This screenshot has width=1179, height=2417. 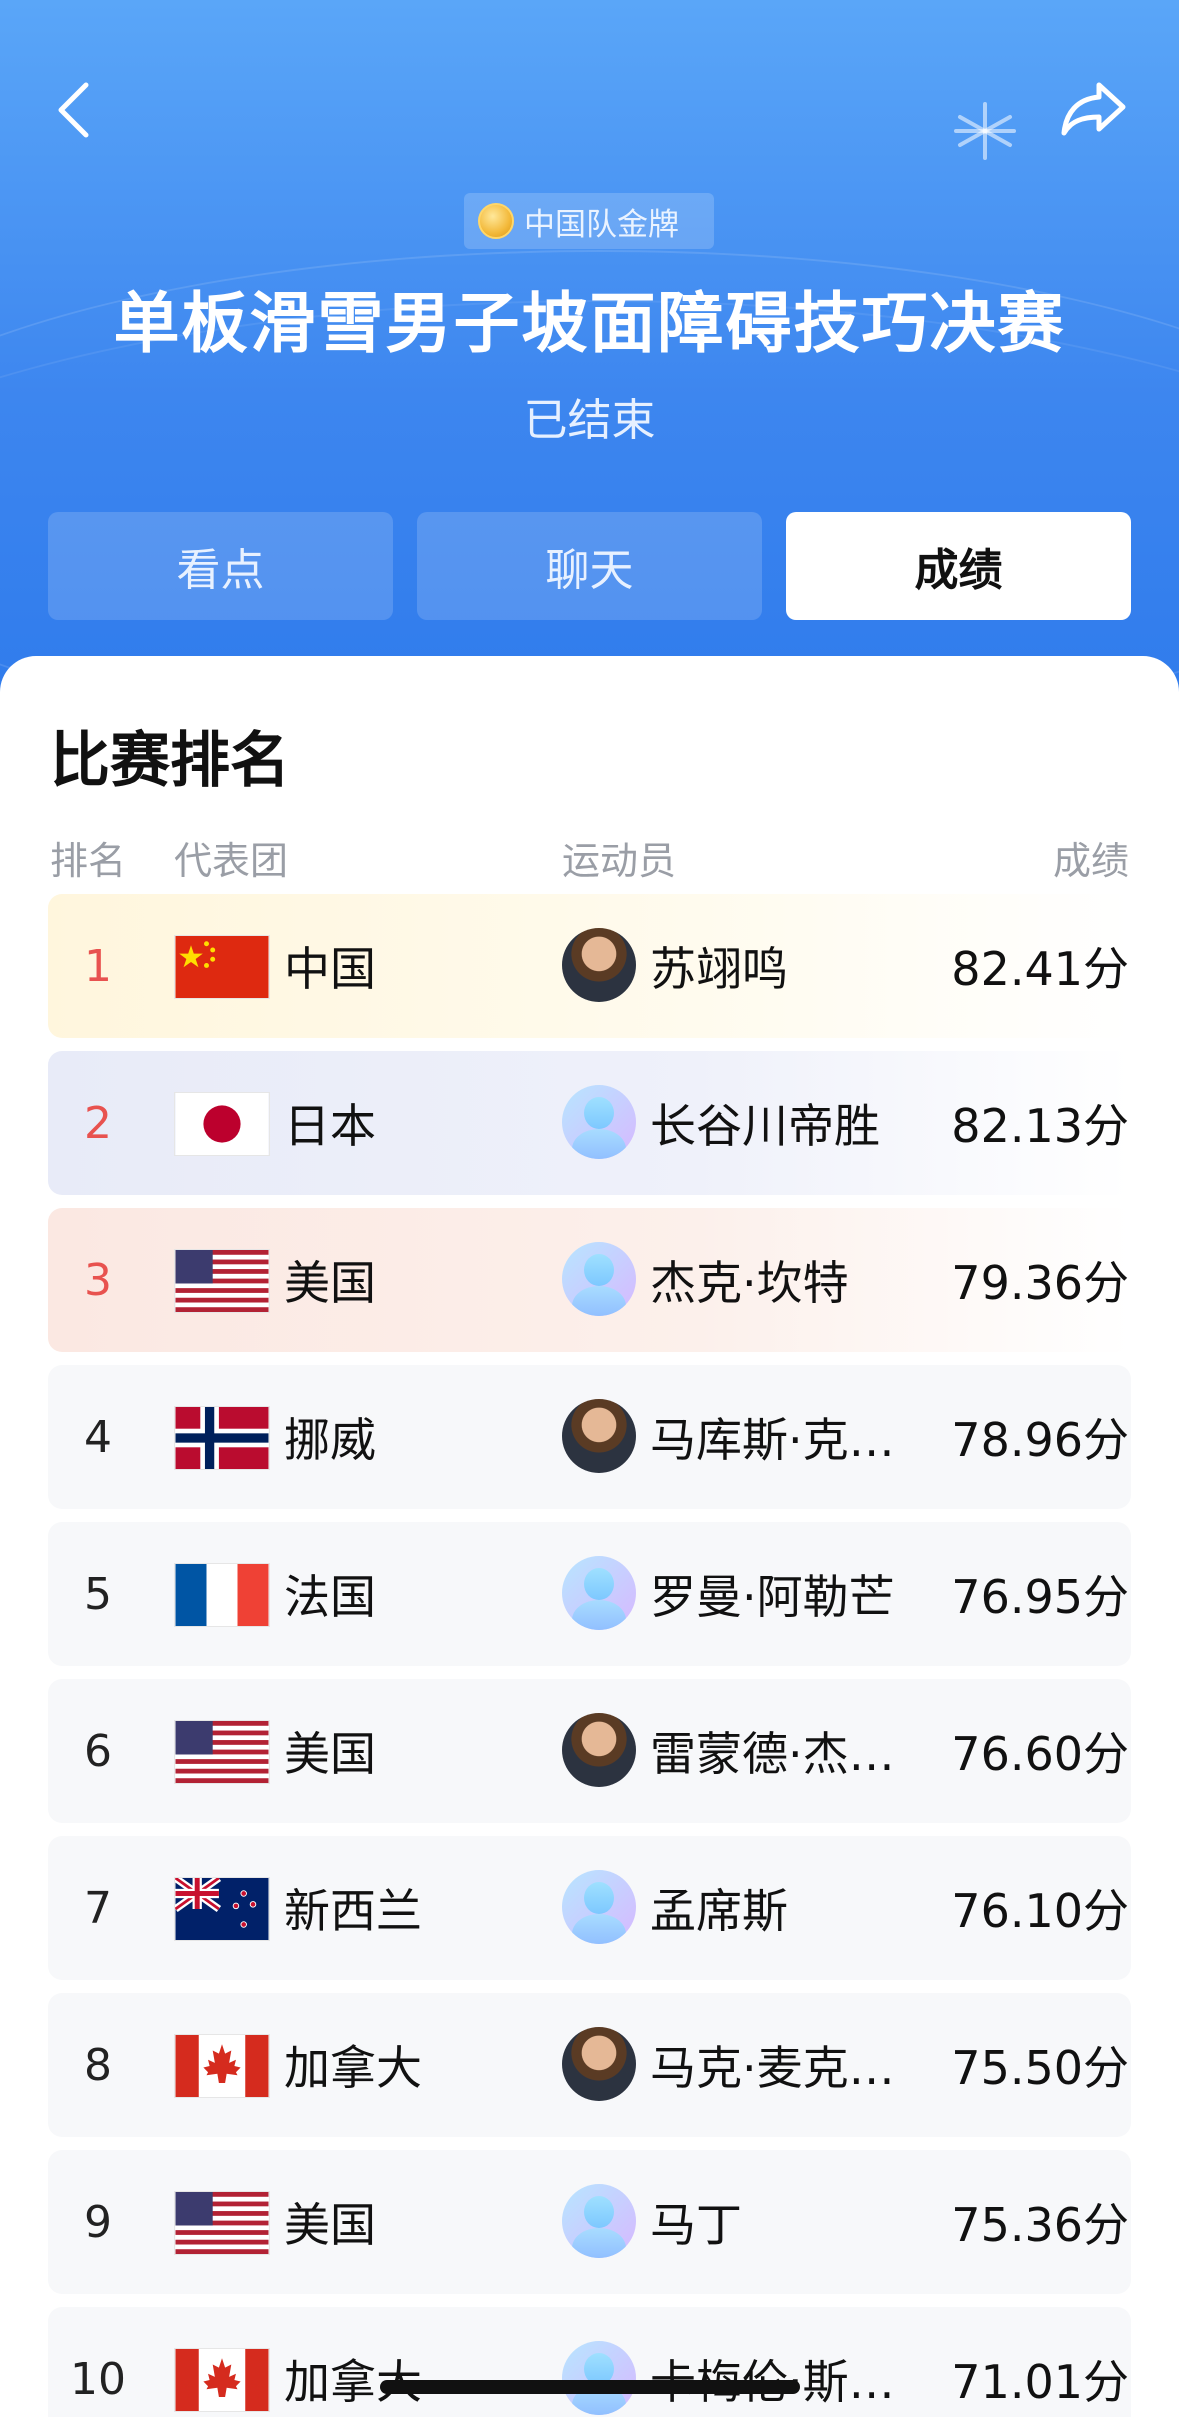 What do you see at coordinates (765, 1126) in the screenshot?
I see `athlete-name: 长谷川帝胜` at bounding box center [765, 1126].